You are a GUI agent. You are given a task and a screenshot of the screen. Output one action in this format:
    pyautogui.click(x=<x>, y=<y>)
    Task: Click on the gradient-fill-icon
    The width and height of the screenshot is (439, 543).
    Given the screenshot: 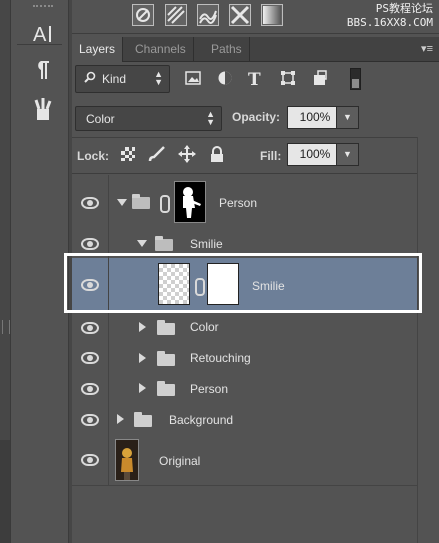 What is the action you would take?
    pyautogui.click(x=272, y=15)
    